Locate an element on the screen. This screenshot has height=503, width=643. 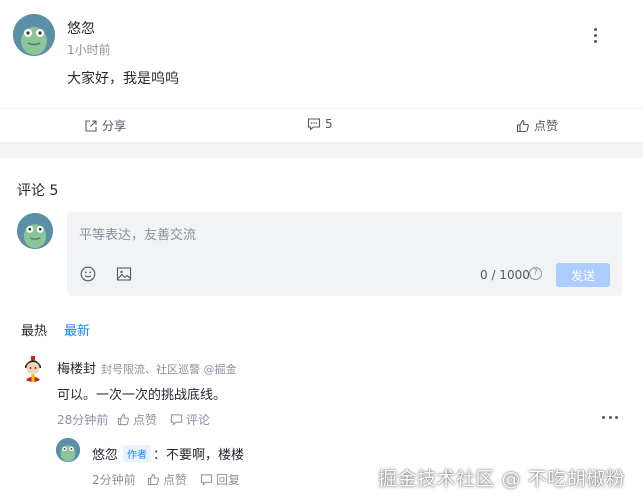
comment-button: 5 is located at coordinates (320, 124).